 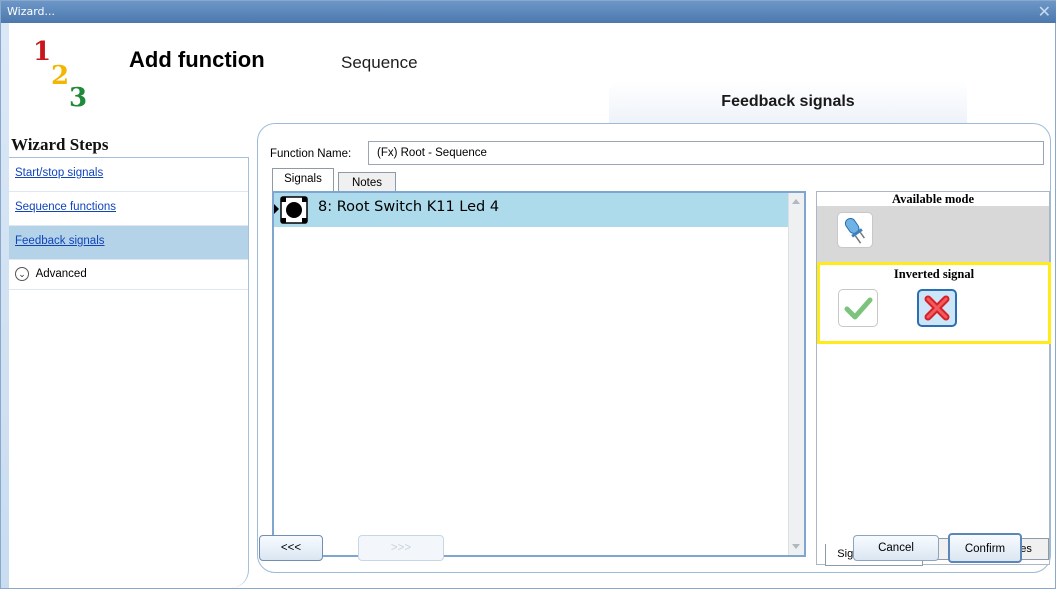 I want to click on step-link-feedback-signals: Feedback signals, so click(x=128, y=243).